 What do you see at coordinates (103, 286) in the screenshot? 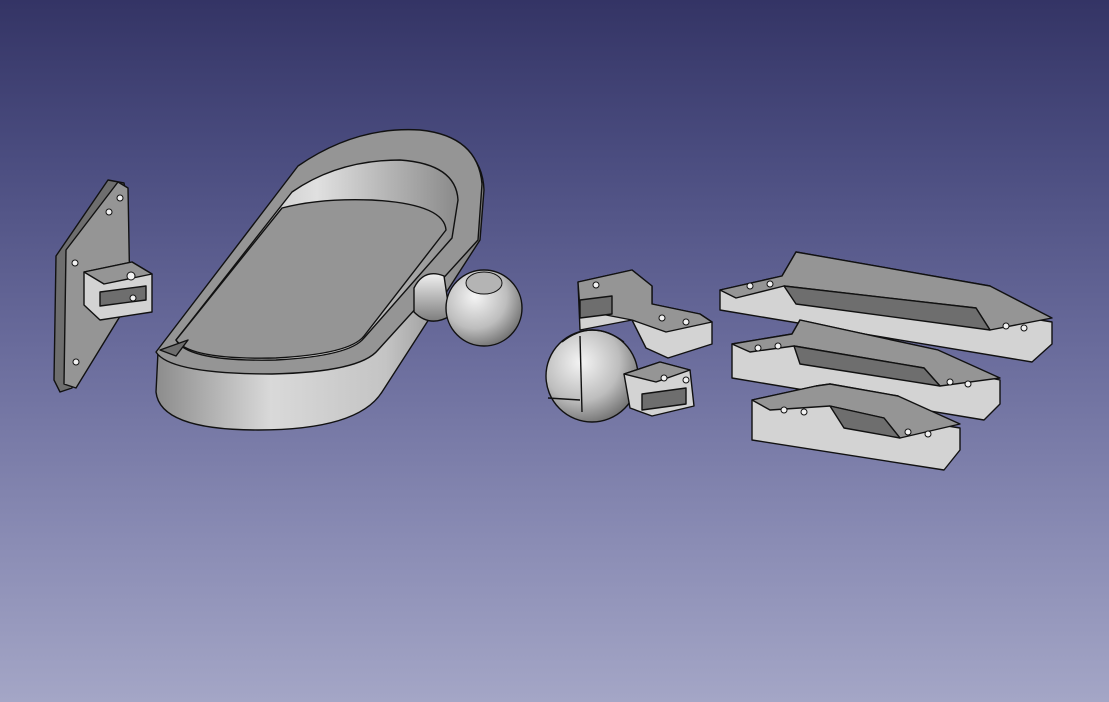
I see `wall-mount-plate` at bounding box center [103, 286].